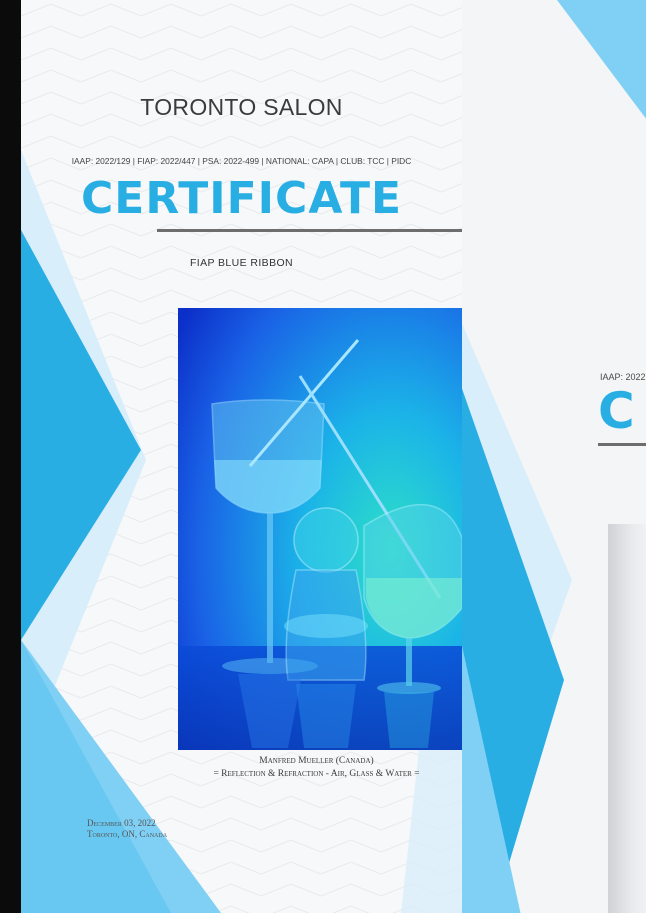  Describe the element at coordinates (241, 263) in the screenshot. I see `award-title: FIAP BLUE RIBBON` at that location.